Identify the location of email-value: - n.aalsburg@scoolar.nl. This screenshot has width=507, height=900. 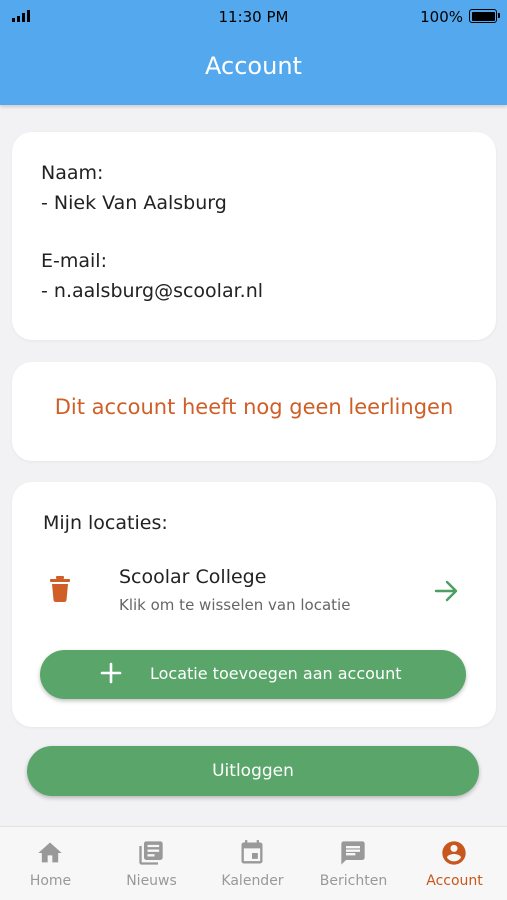
(152, 291).